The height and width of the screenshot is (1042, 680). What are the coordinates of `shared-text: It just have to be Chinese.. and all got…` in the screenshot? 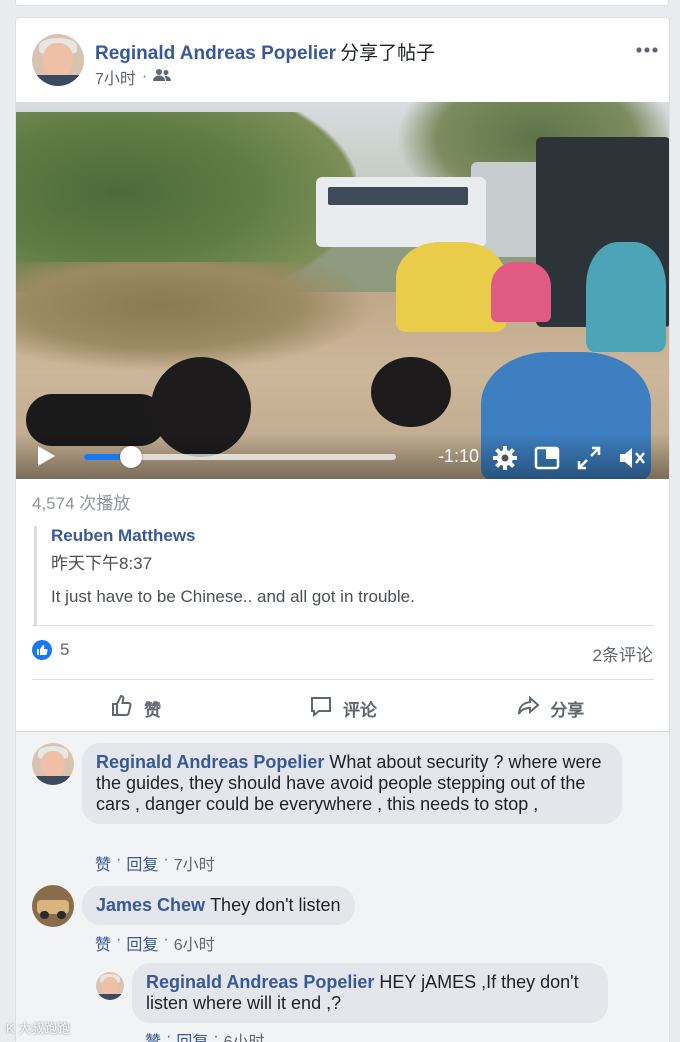 It's located at (233, 596).